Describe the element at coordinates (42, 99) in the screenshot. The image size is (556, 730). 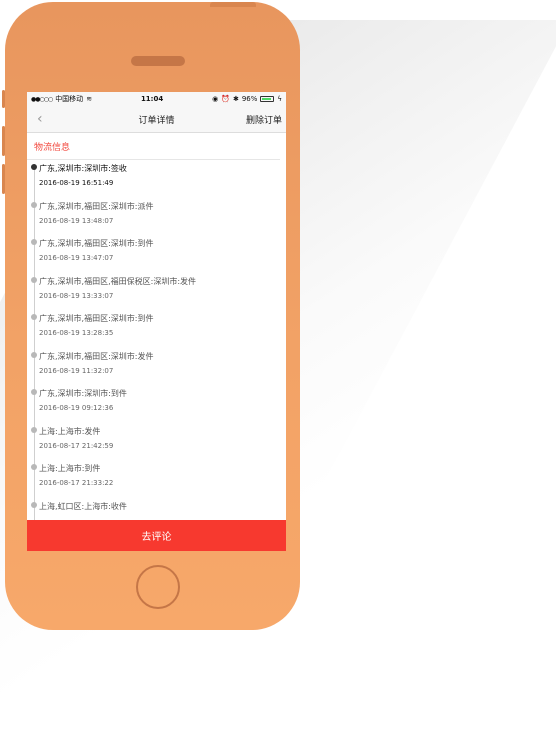
I see `signal-icon: ●●○○○` at that location.